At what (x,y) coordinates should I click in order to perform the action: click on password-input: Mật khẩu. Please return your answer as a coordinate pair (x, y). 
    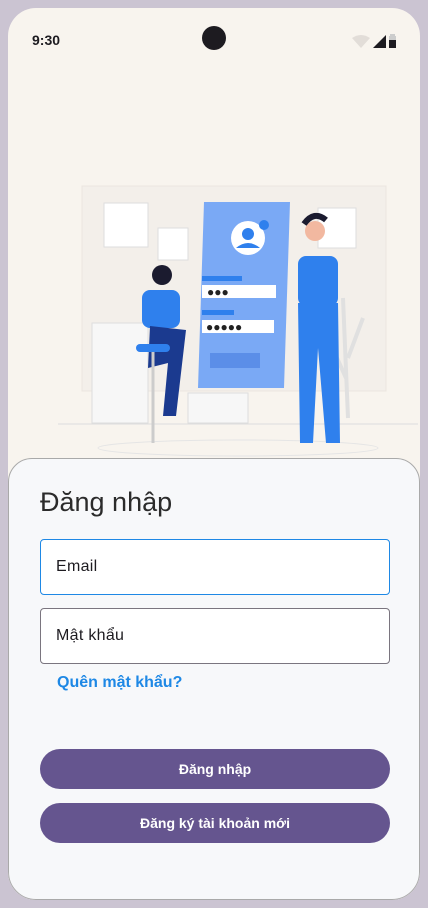
    Looking at the image, I should click on (215, 636).